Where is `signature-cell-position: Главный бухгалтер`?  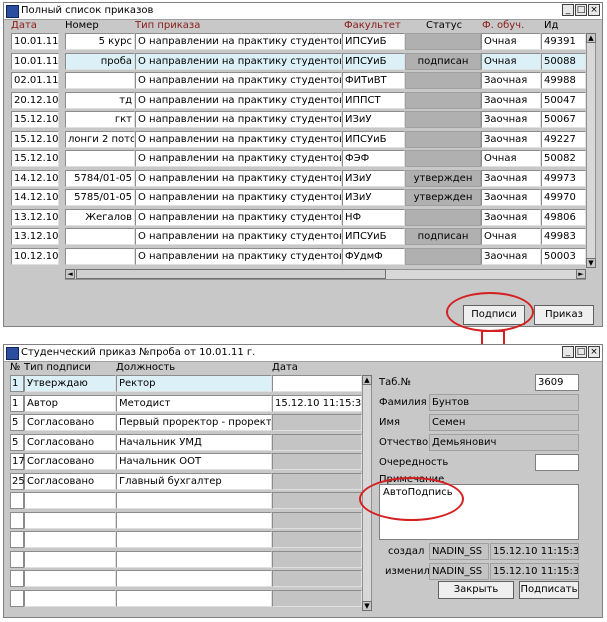 signature-cell-position: Главный бухгалтер is located at coordinates (194, 481).